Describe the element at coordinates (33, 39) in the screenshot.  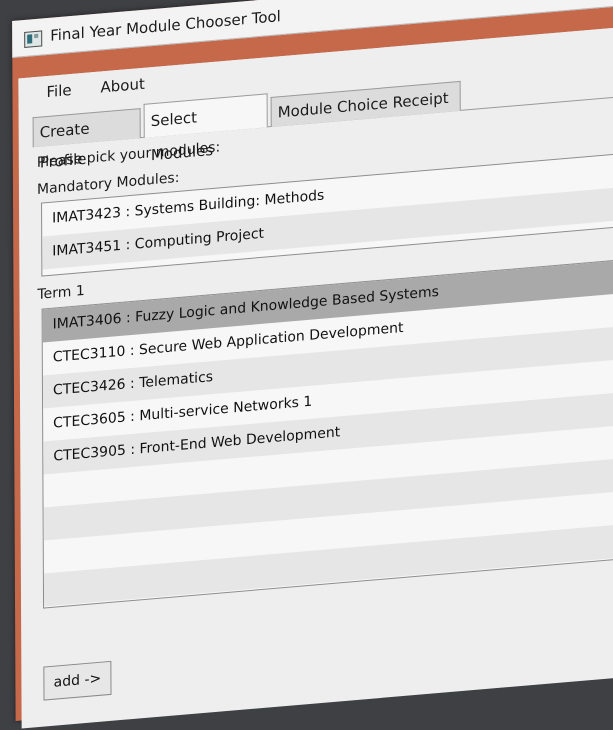
I see `app-icon` at that location.